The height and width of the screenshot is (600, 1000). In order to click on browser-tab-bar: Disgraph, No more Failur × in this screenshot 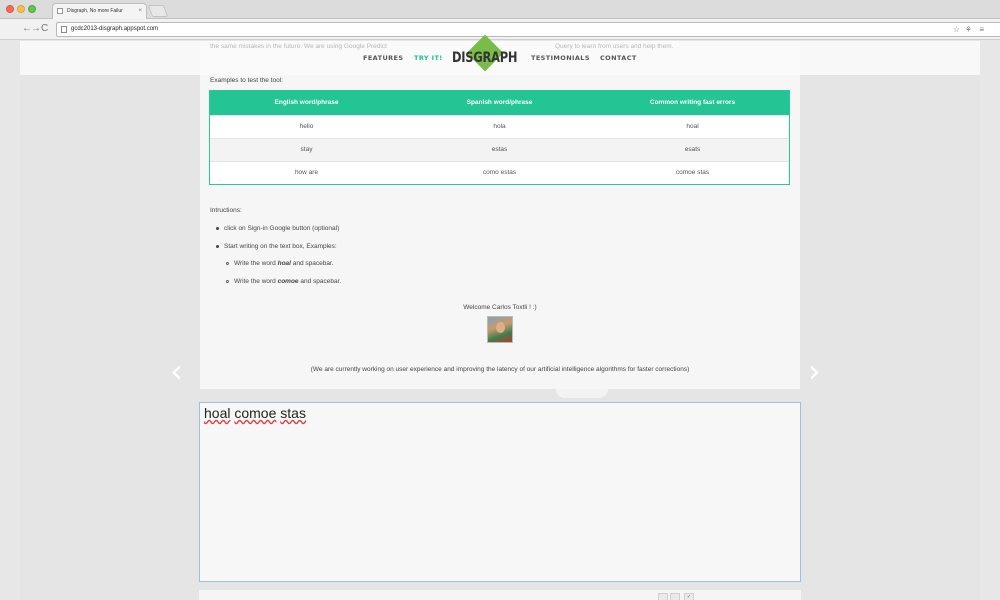, I will do `click(500, 9)`.